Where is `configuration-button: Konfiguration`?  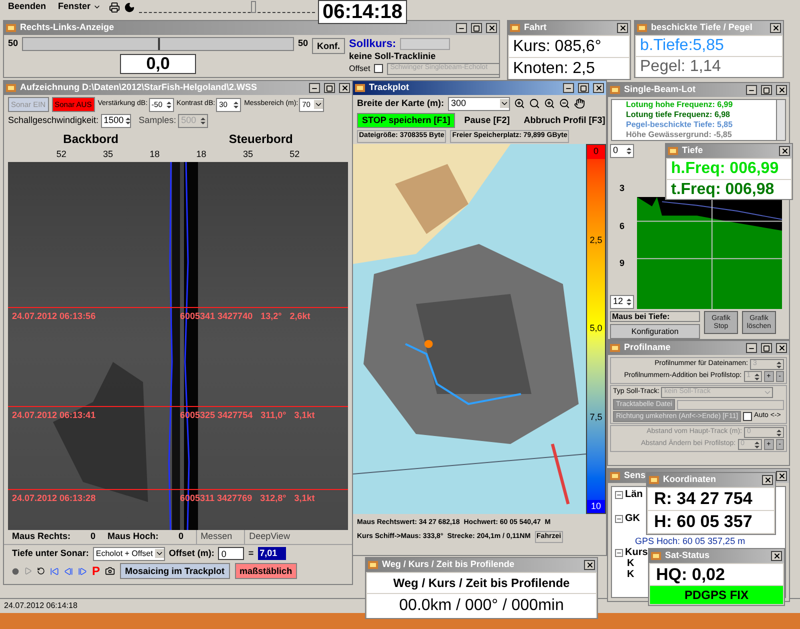 configuration-button: Konfiguration is located at coordinates (655, 331).